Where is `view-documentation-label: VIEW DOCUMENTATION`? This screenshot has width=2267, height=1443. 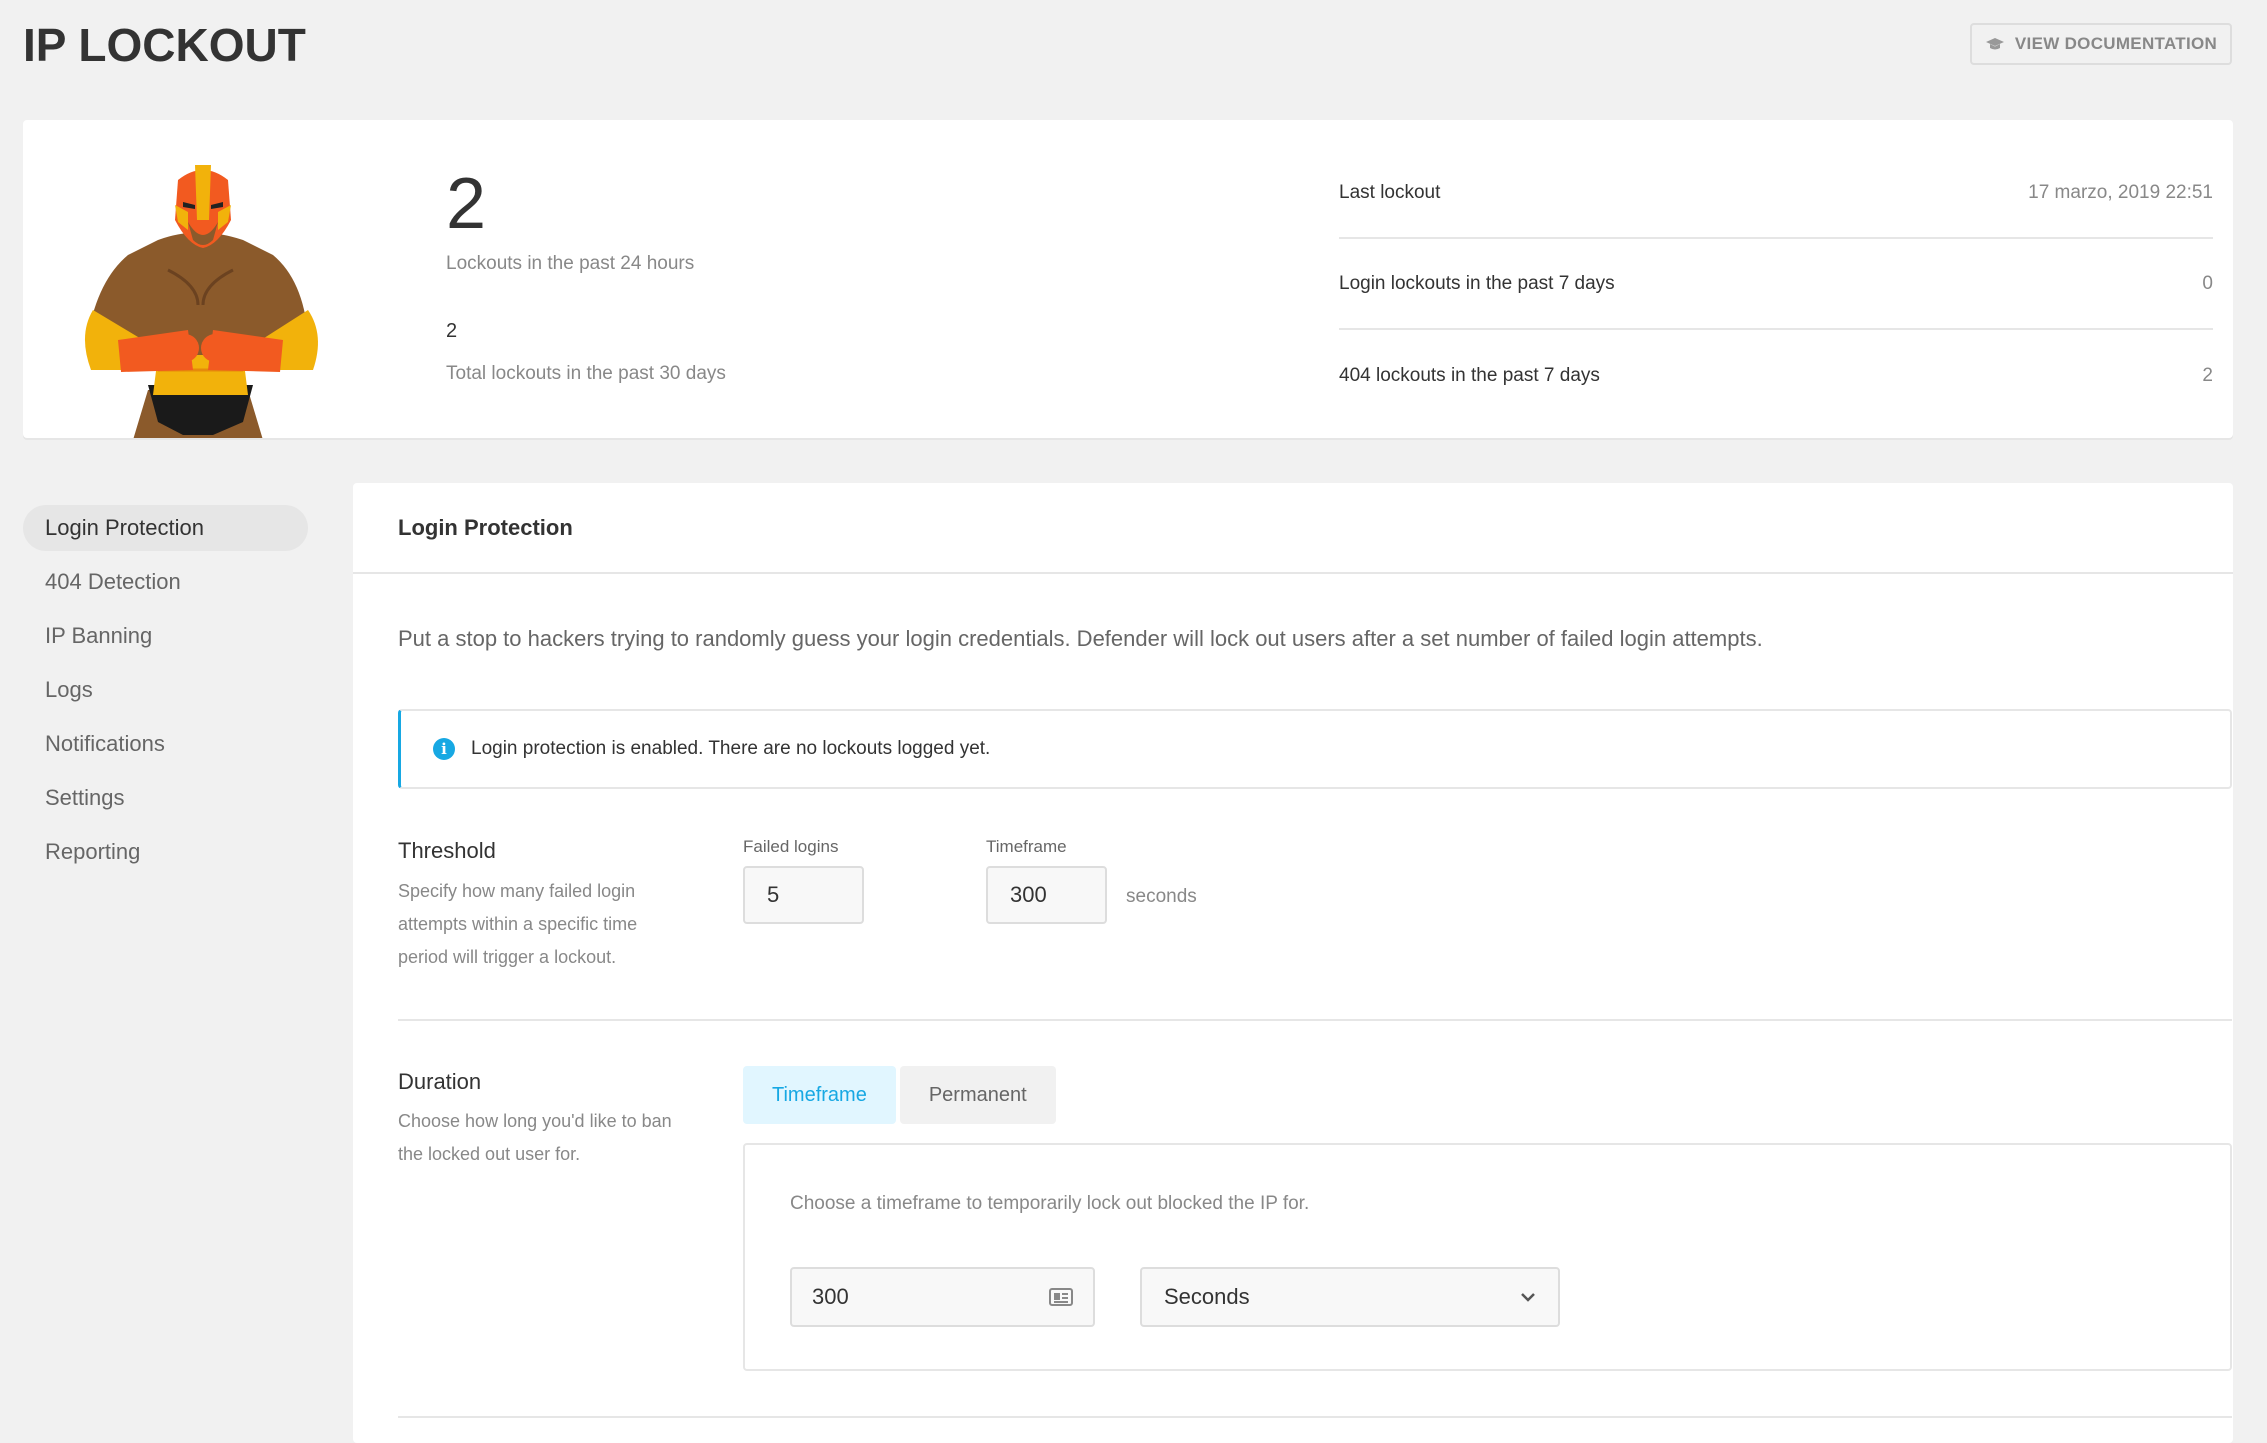
view-documentation-label: VIEW DOCUMENTATION is located at coordinates (2116, 43).